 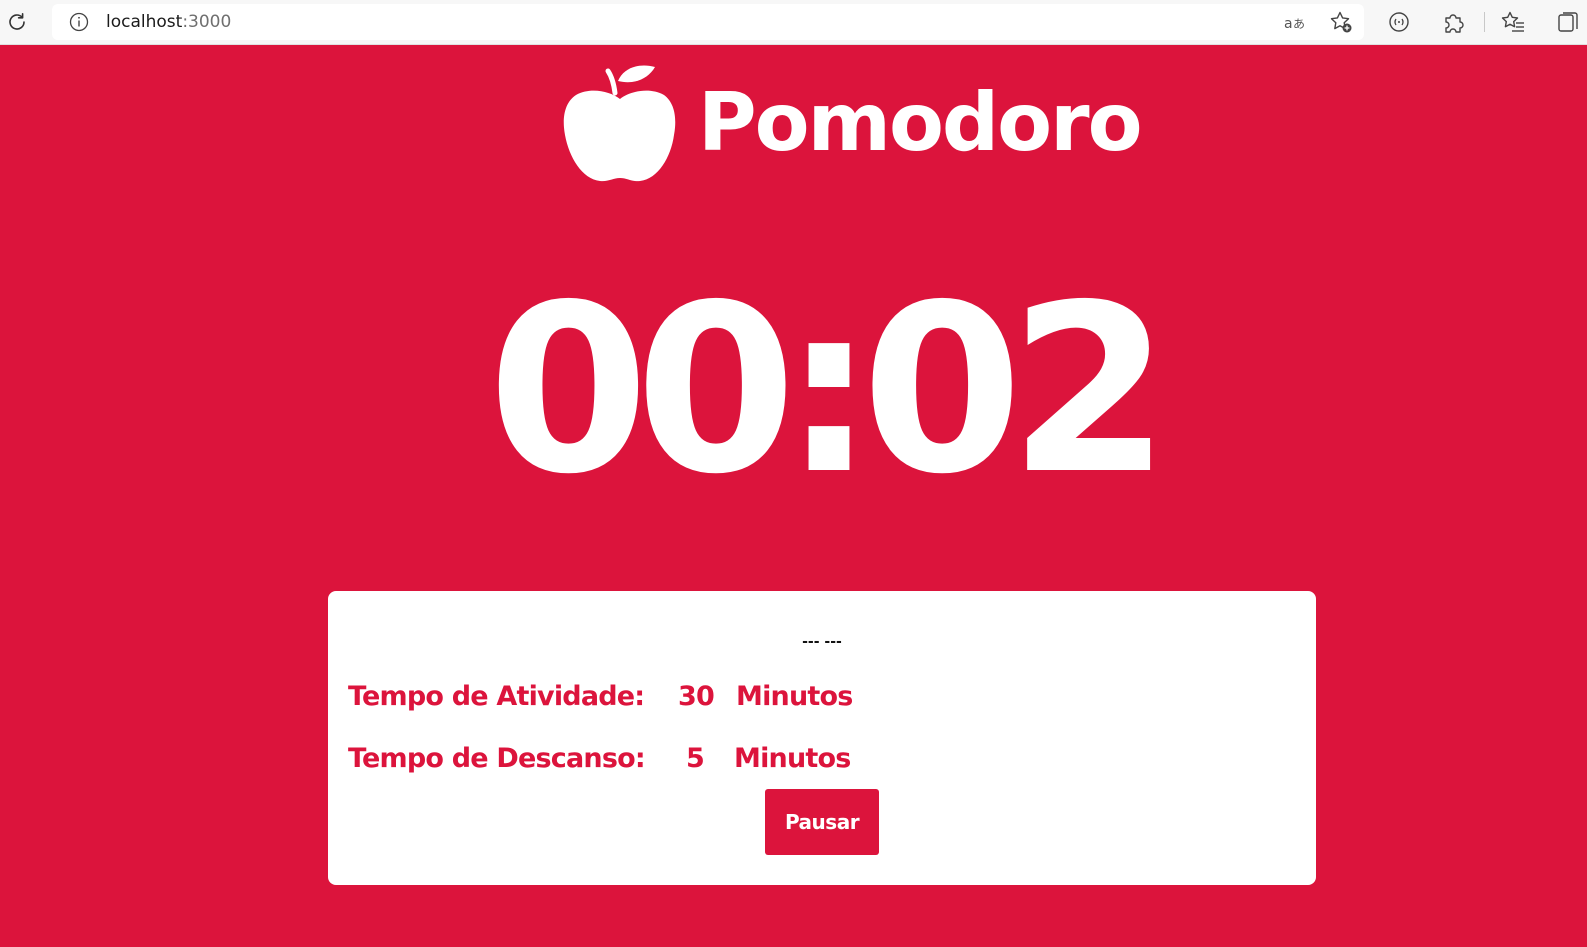 I want to click on address-bar: localhost:3000, so click(x=708, y=22).